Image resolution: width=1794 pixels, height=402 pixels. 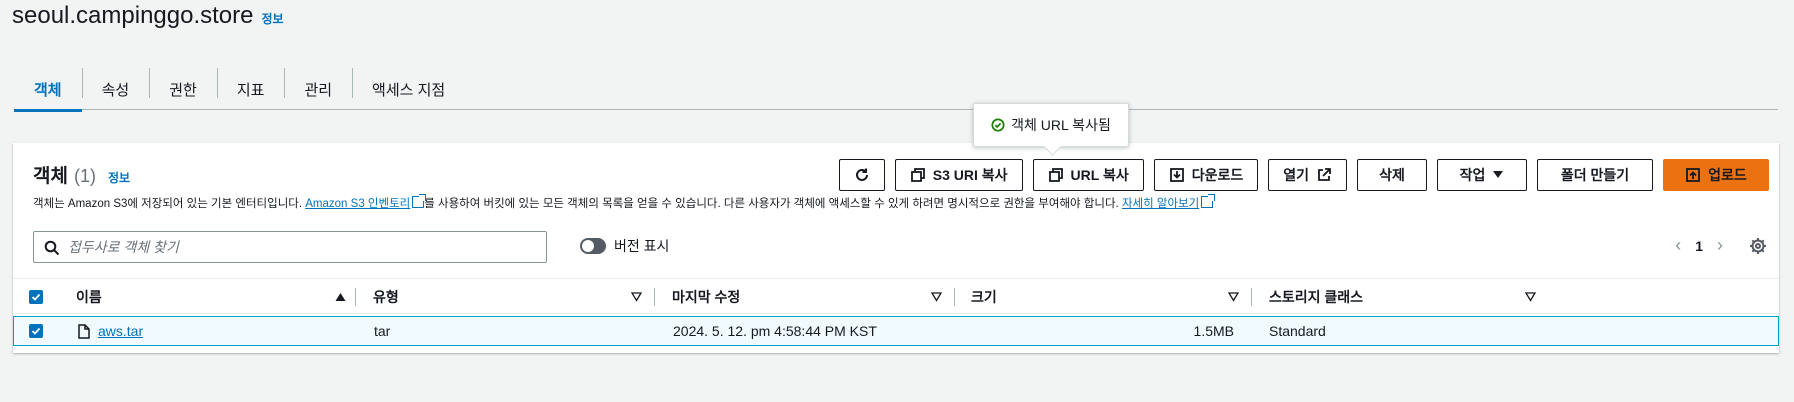 I want to click on refresh-button, so click(x=861, y=175).